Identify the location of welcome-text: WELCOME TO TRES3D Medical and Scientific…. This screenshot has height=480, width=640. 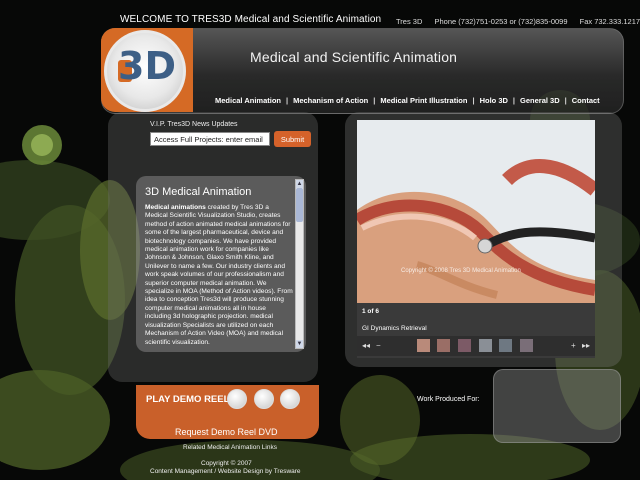
(251, 19).